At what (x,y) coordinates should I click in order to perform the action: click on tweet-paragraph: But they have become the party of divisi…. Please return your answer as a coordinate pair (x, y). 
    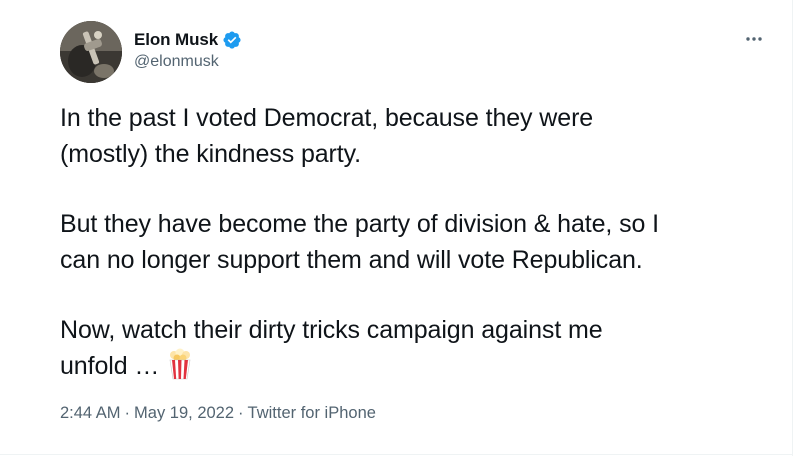
    Looking at the image, I should click on (415, 242).